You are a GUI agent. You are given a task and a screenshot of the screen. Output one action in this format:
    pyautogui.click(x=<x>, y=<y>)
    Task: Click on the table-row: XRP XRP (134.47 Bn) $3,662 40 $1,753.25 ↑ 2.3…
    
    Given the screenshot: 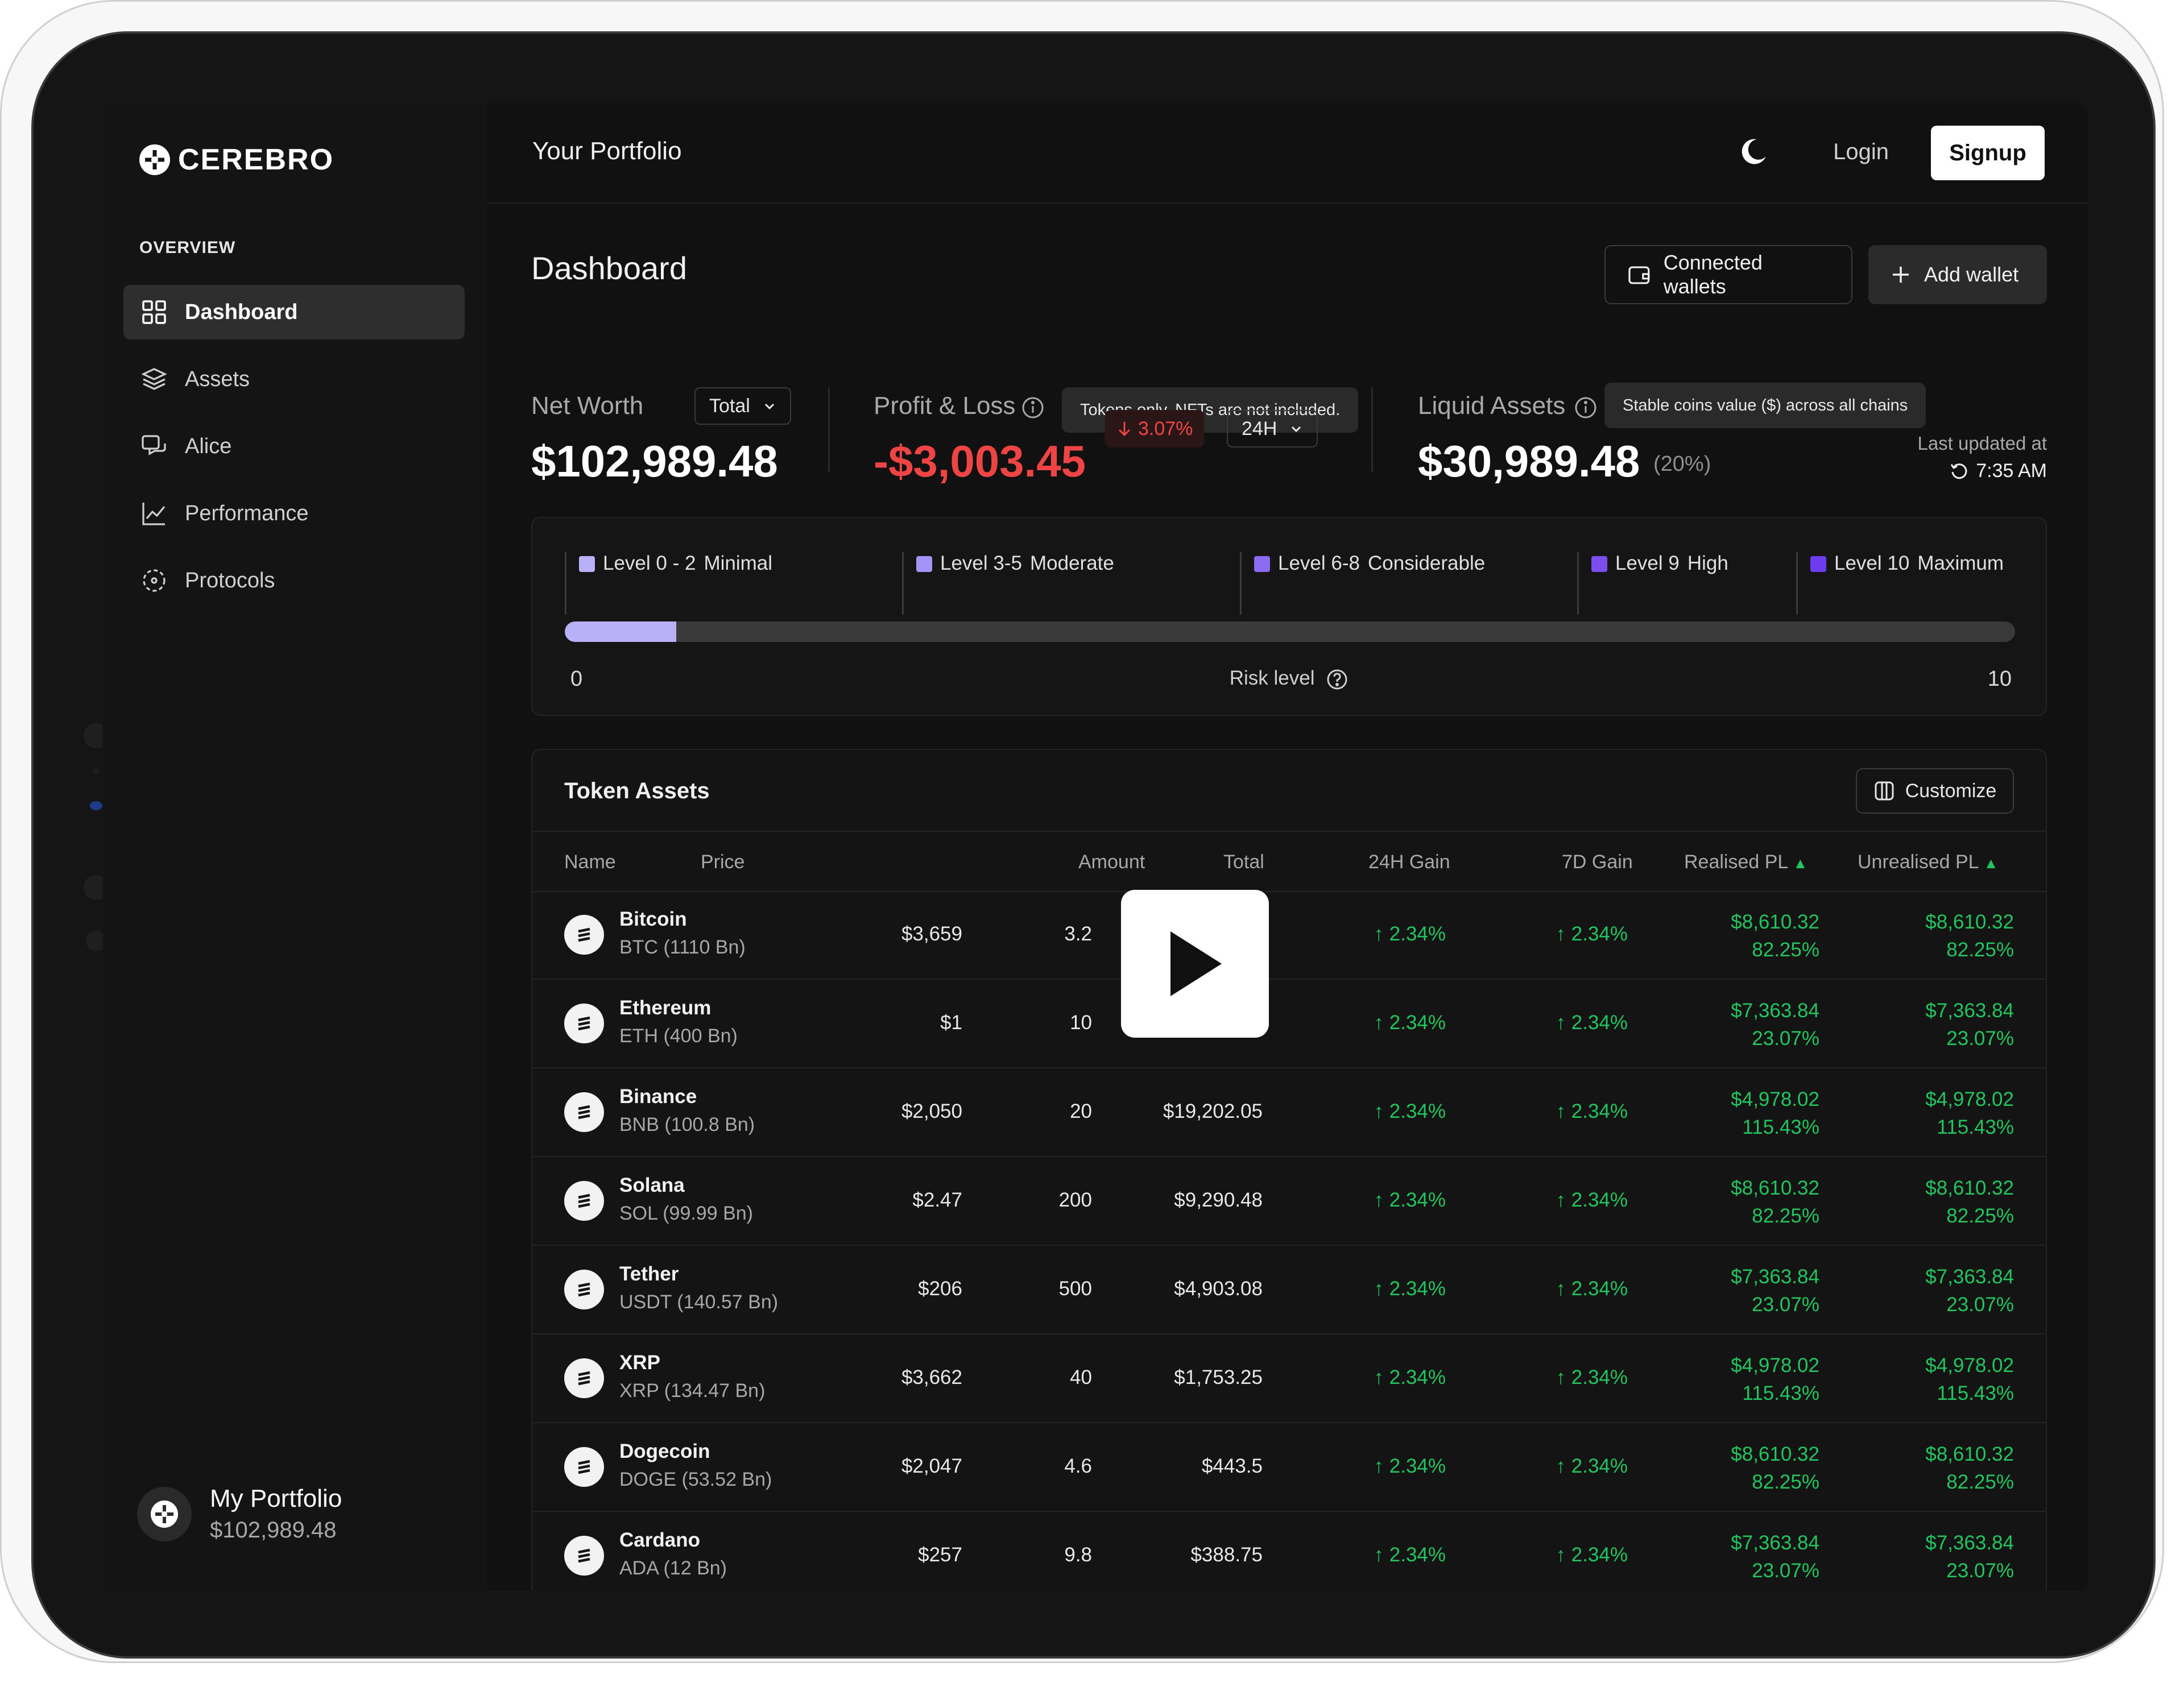 What is the action you would take?
    pyautogui.click(x=1289, y=1378)
    